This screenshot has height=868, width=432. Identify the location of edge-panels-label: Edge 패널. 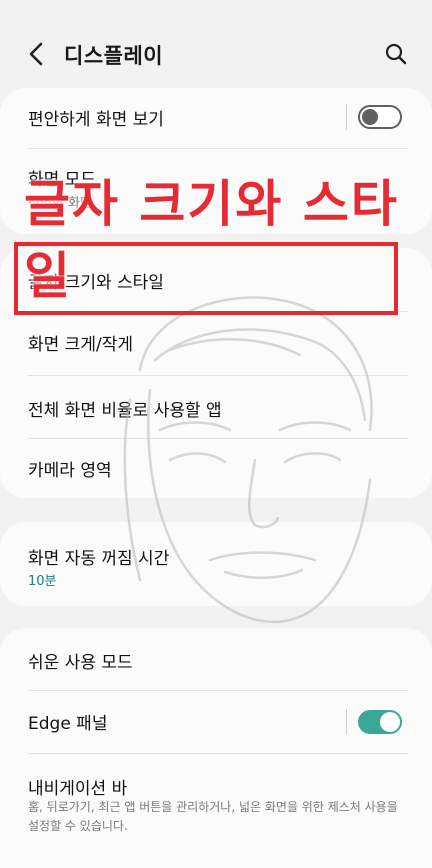
(68, 724).